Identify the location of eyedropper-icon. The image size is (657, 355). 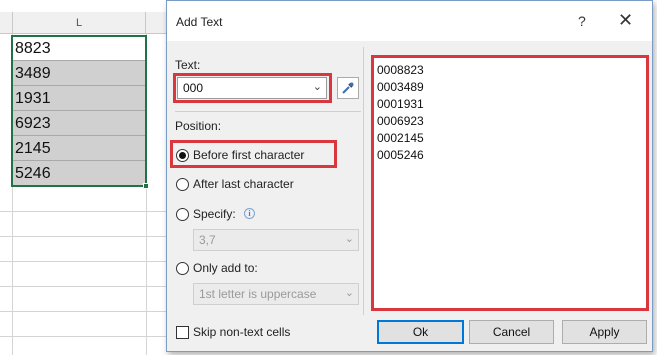
(348, 88).